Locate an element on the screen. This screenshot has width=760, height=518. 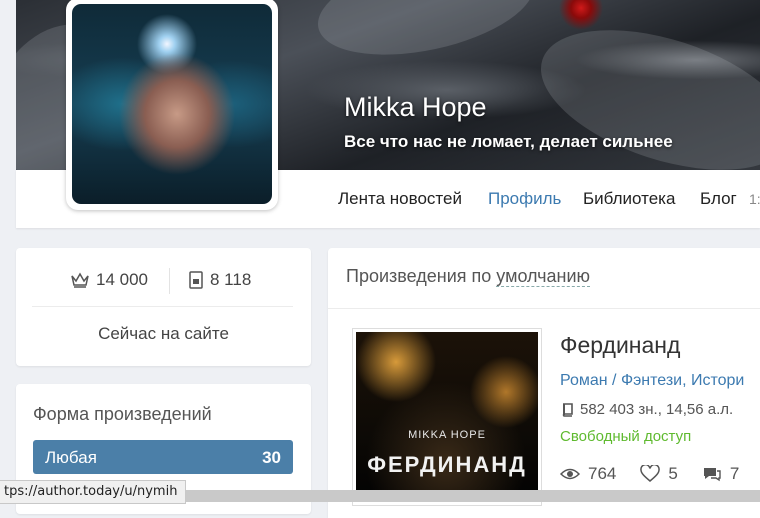
comments-metric: 7 is located at coordinates (720, 474).